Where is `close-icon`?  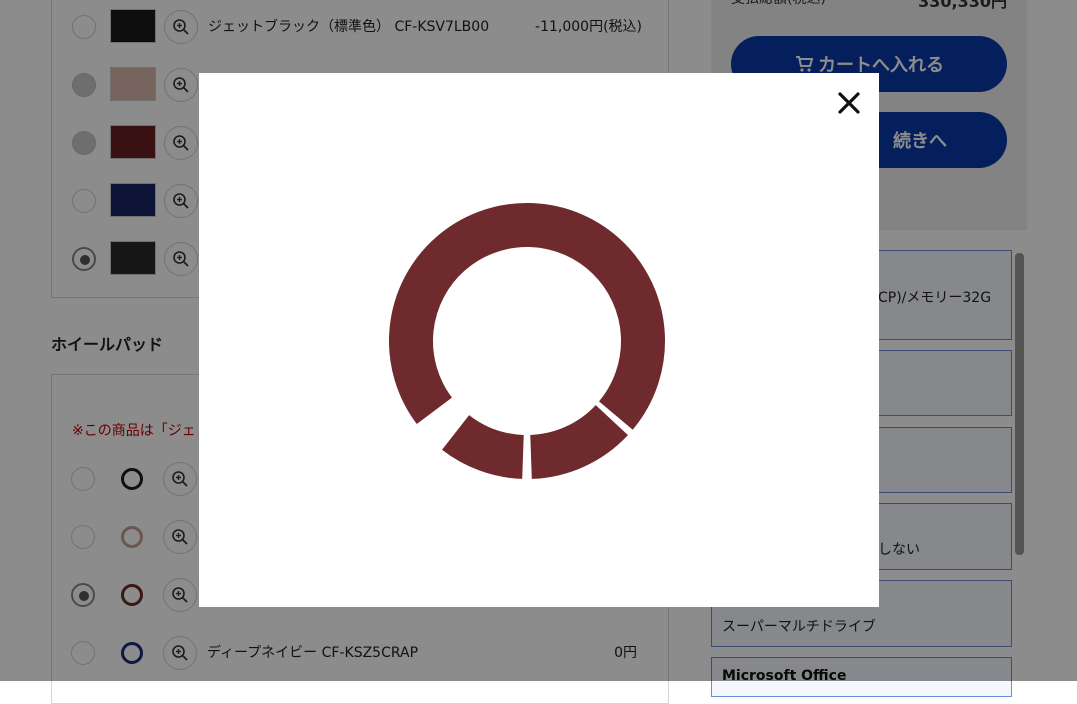 close-icon is located at coordinates (849, 103).